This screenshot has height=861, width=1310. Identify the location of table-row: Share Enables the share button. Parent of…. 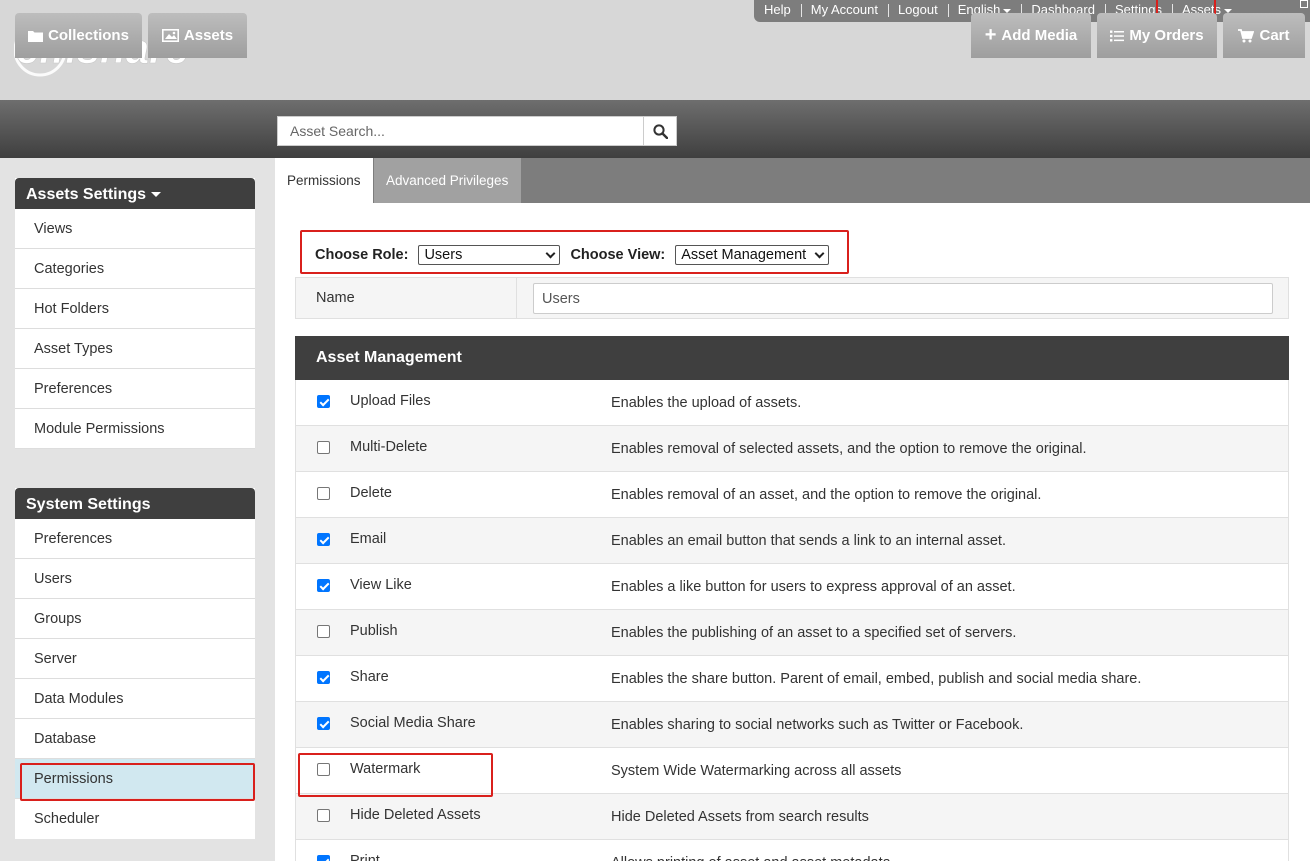
(792, 679).